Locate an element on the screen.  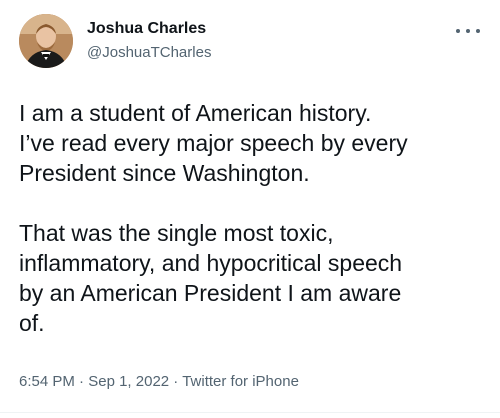
display-name: Joshua Charles is located at coordinates (149, 28).